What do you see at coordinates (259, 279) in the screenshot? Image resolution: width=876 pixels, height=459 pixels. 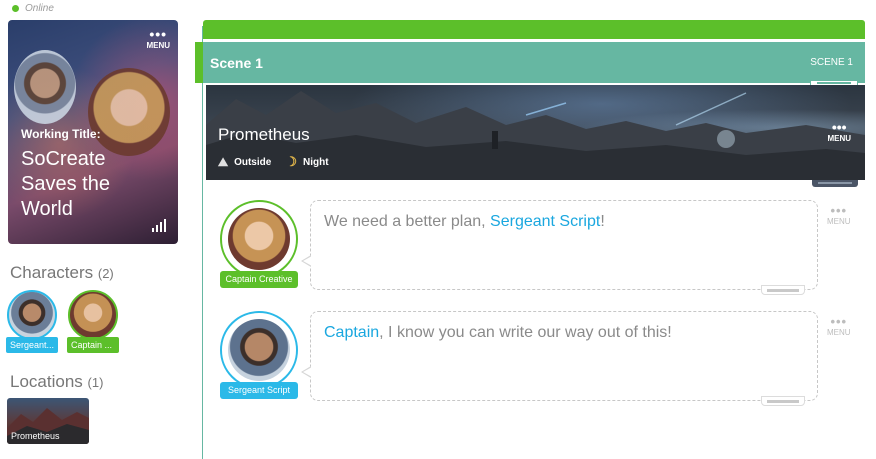 I see `captain-creative-dialogue-tag: Captain Creative` at bounding box center [259, 279].